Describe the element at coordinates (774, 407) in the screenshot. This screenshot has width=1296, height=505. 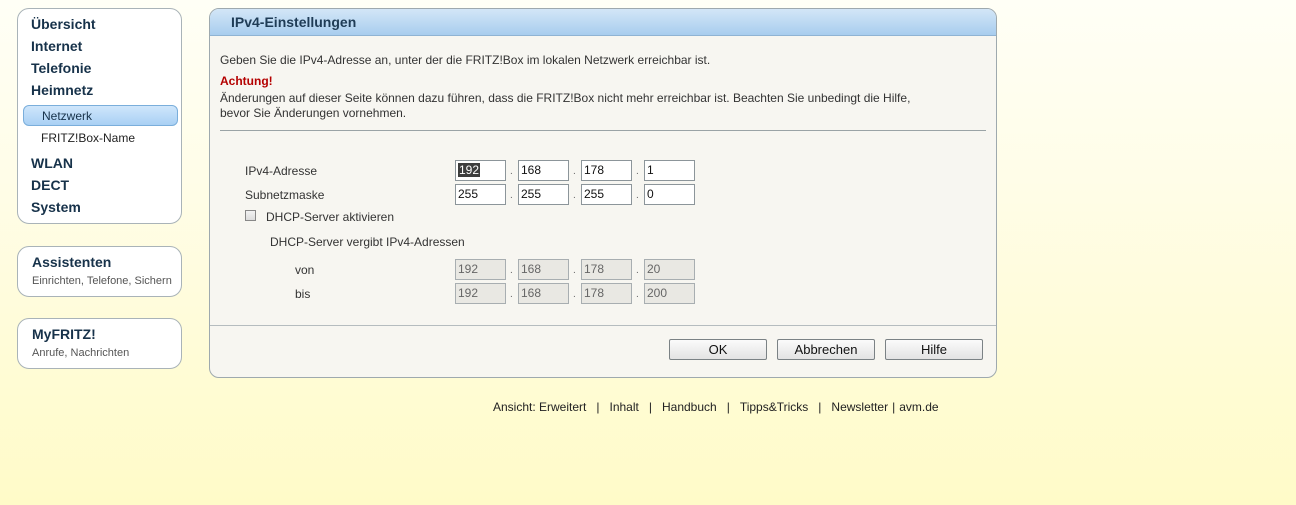
I see `footer-tipps-link: Tipps&Tricks` at that location.